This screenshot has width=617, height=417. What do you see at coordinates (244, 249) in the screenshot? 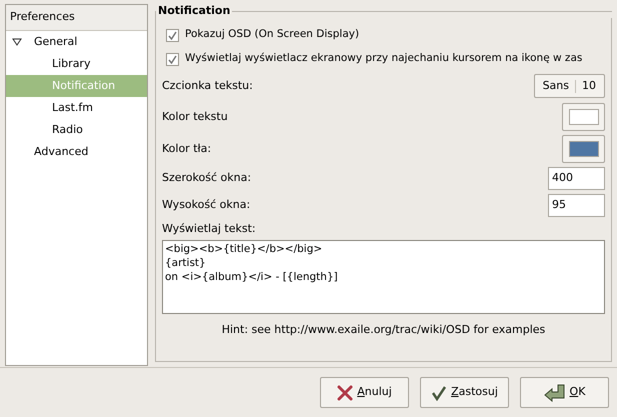
I see `text-line: <big><b>{title}</b></big>` at bounding box center [244, 249].